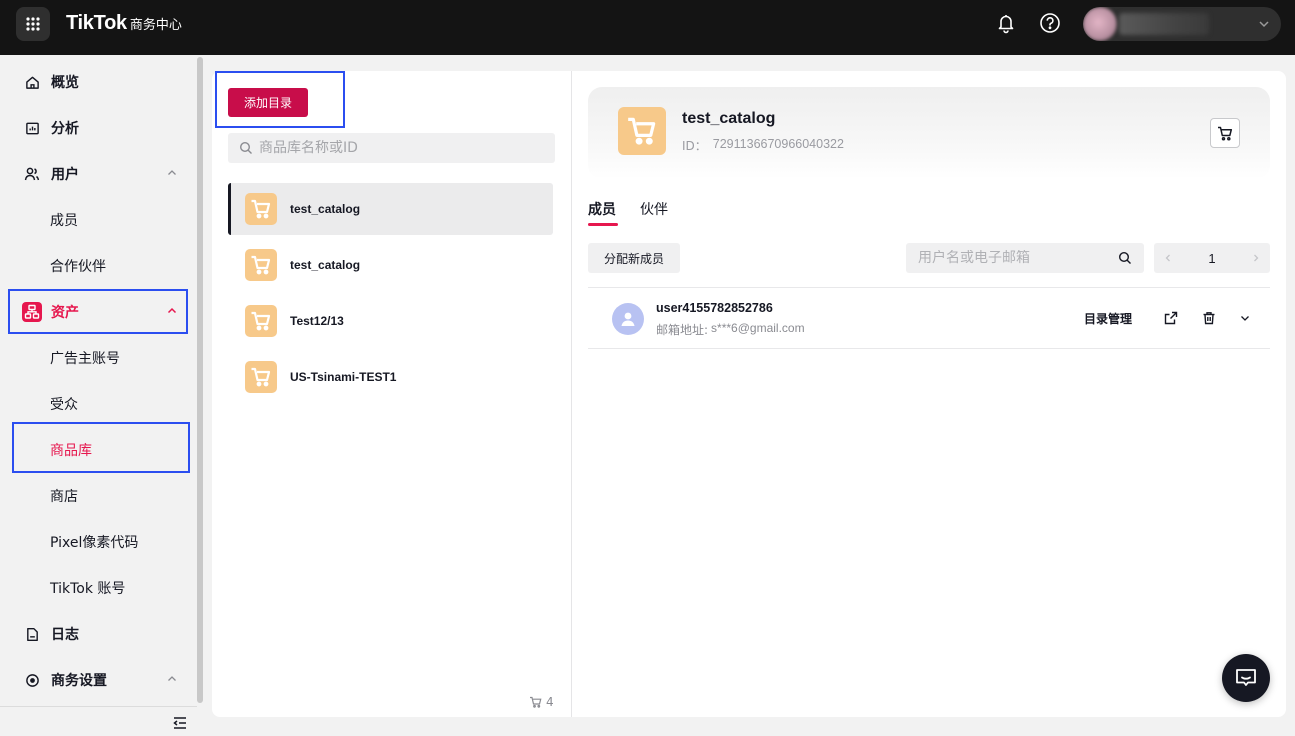 Image resolution: width=1295 pixels, height=736 pixels. What do you see at coordinates (536, 702) in the screenshot?
I see `cart-outline-icon` at bounding box center [536, 702].